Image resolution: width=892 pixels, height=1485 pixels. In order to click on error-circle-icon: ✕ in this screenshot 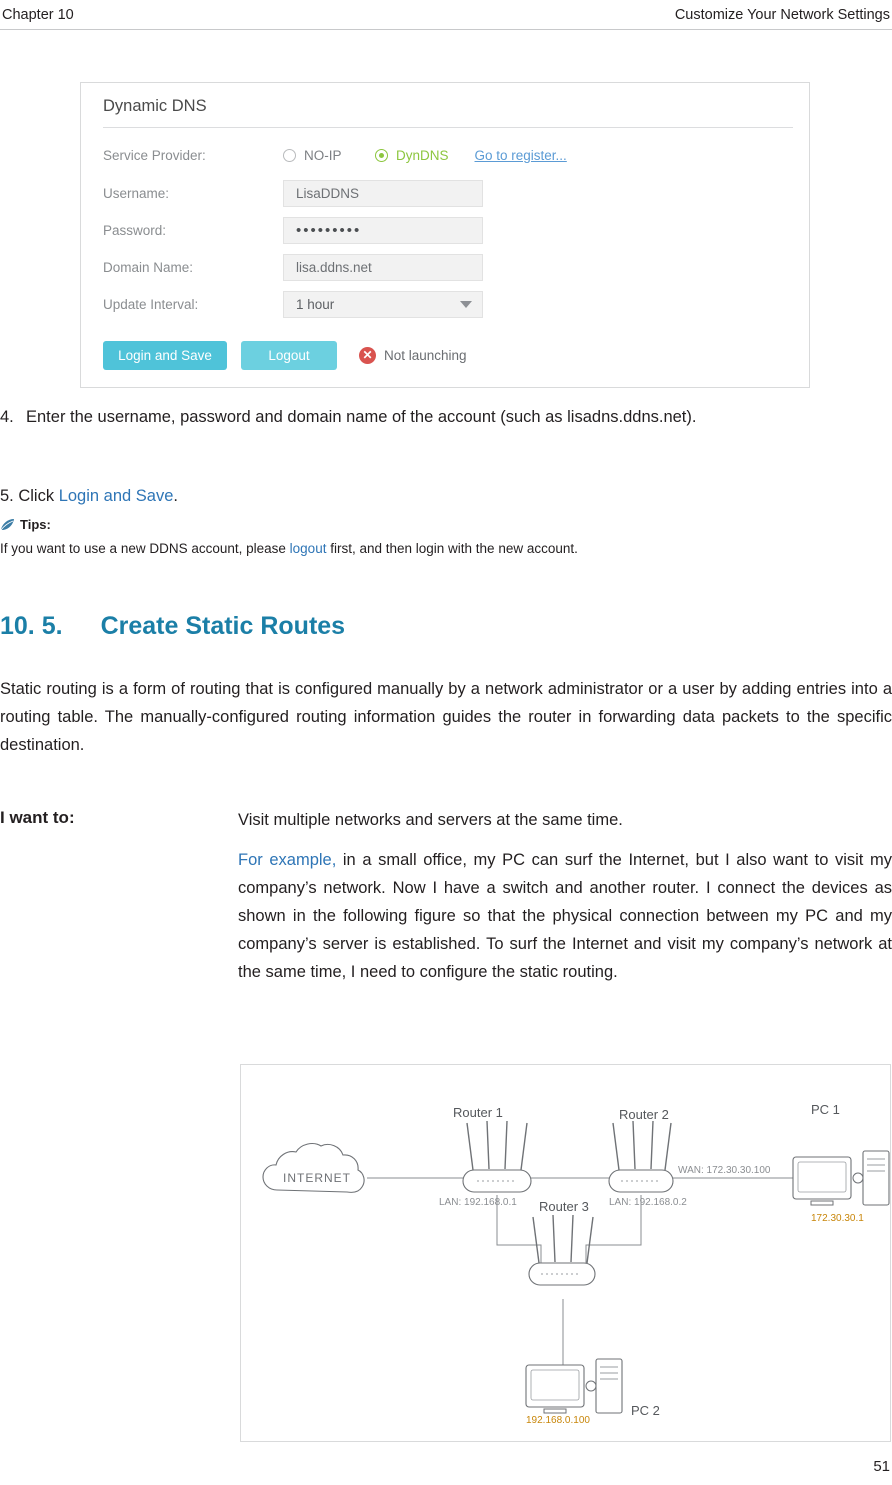, I will do `click(367, 355)`.